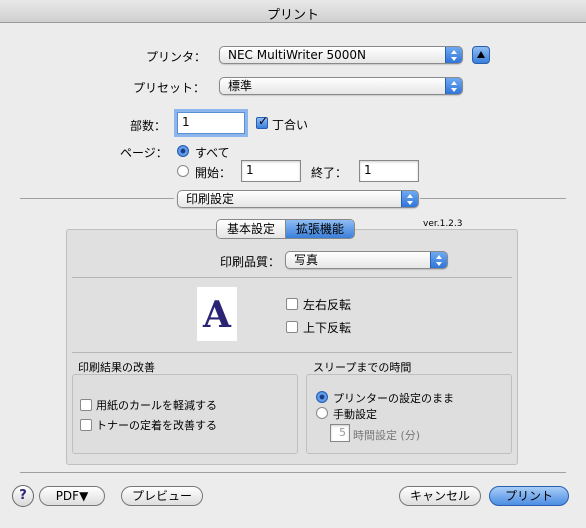 Image resolution: width=586 pixels, height=528 pixels. Describe the element at coordinates (440, 496) in the screenshot. I see `cancel-button: キャンセル` at that location.